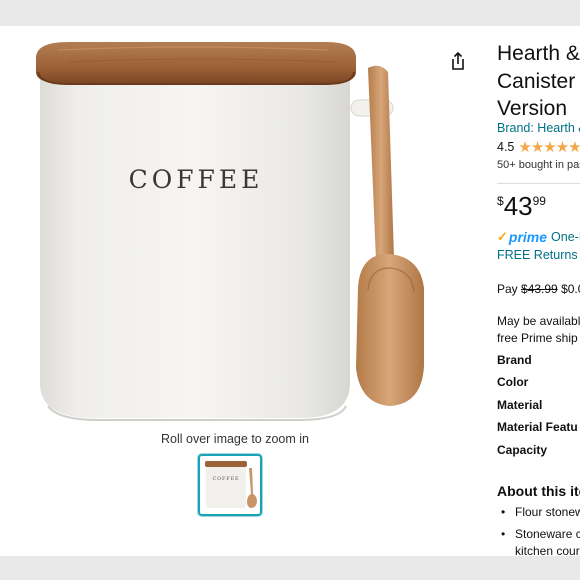 This screenshot has height=580, width=580. What do you see at coordinates (547, 533) in the screenshot?
I see `bullet-text: Stoneware c` at bounding box center [547, 533].